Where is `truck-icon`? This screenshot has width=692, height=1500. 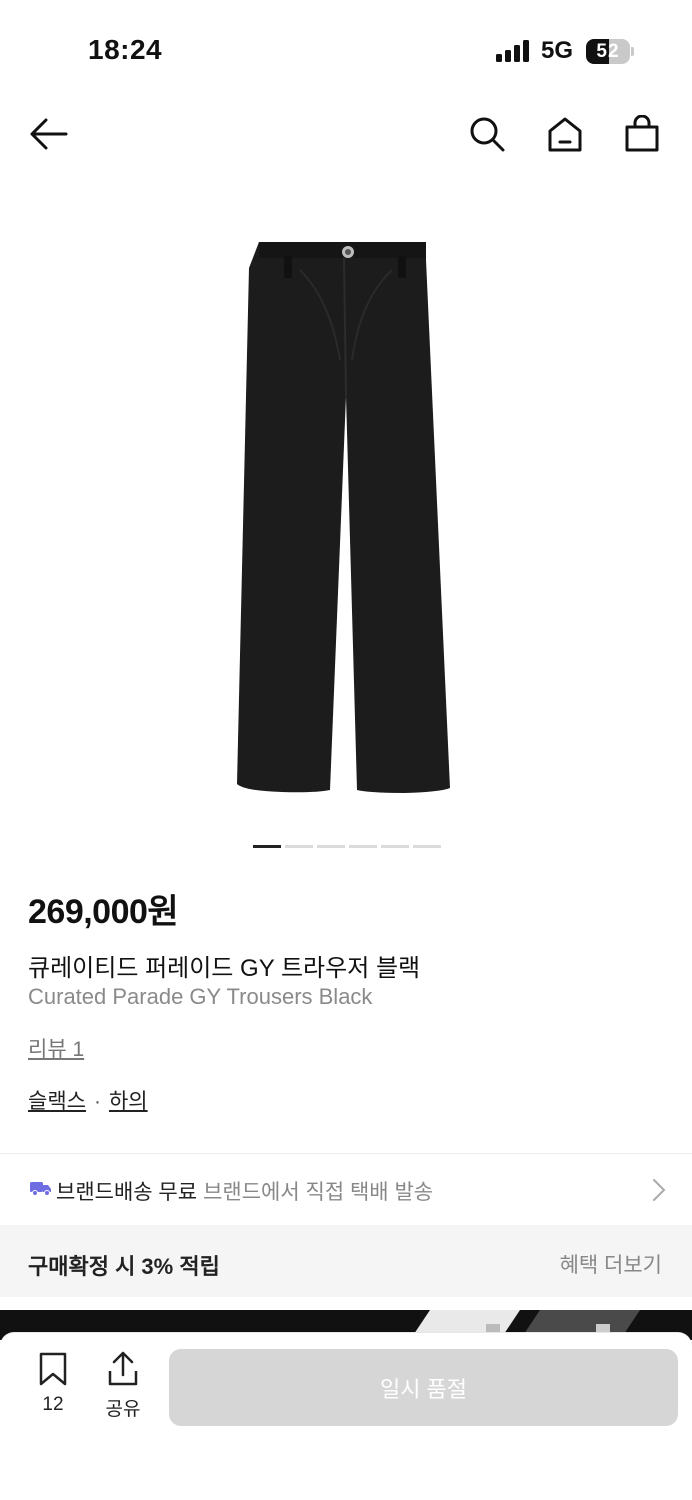
truck-icon is located at coordinates (40, 1189).